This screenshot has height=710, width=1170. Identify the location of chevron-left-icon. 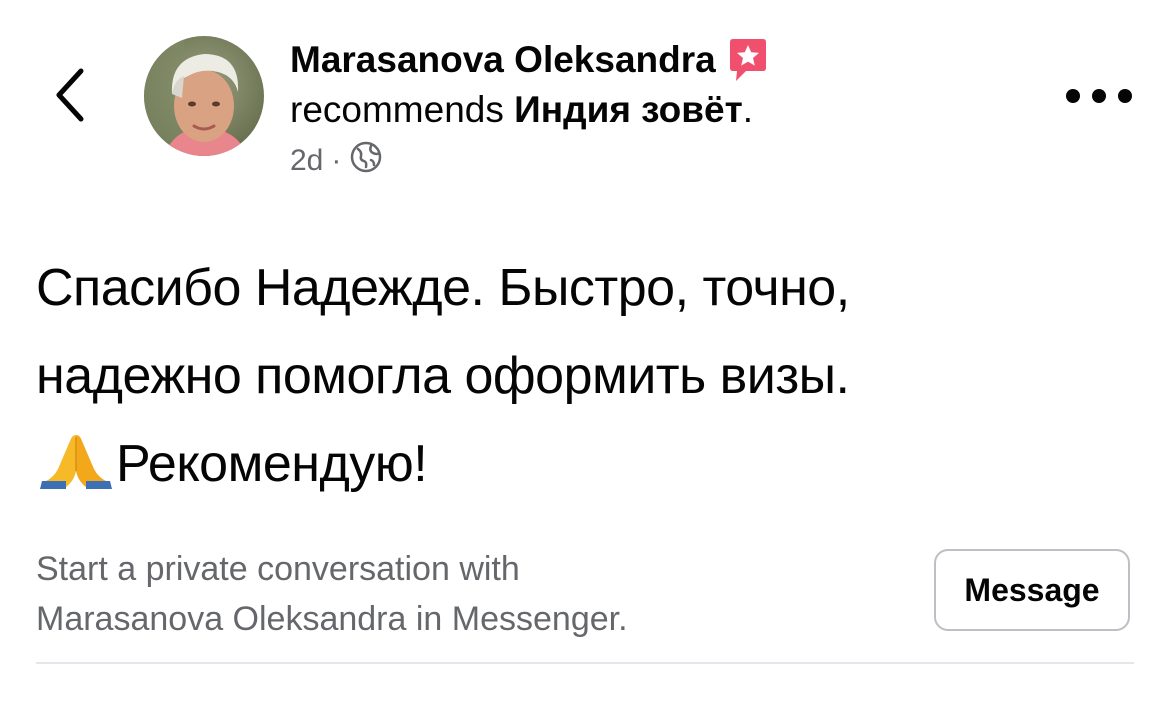
(70, 95).